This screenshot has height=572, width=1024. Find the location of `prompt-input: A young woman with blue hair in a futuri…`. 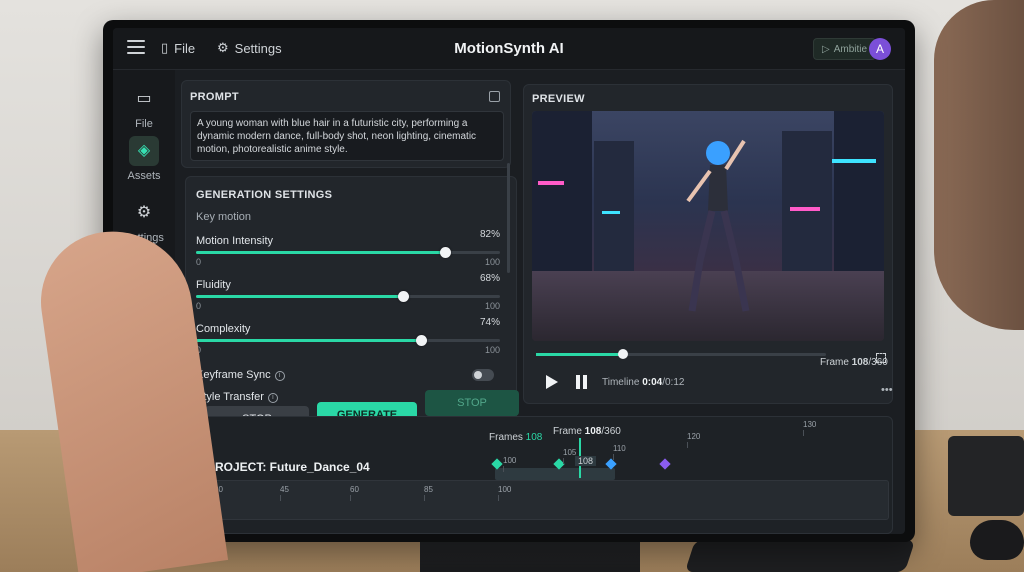

prompt-input: A young woman with blue hair in a futuri… is located at coordinates (347, 136).